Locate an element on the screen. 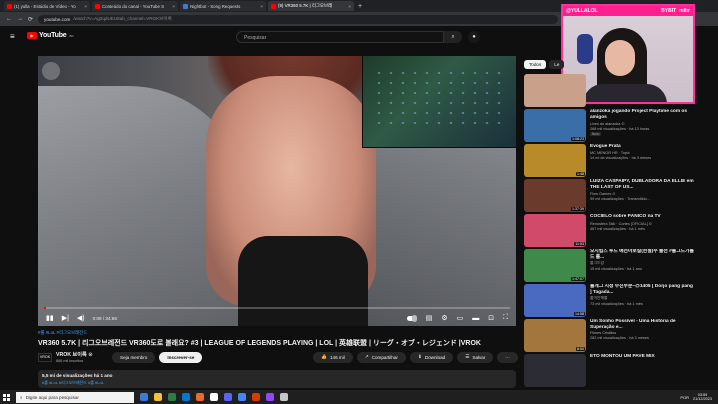 This screenshot has height=404, width=718. recommendation-channel: Filmes Cristãos is located at coordinates (642, 333).